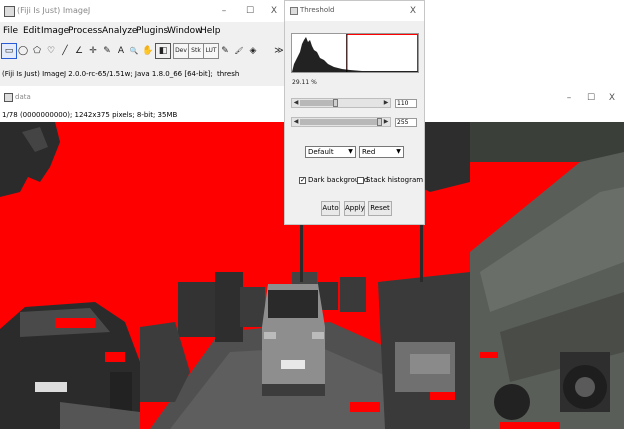 The height and width of the screenshot is (429, 624). What do you see at coordinates (336, 103) in the screenshot?
I see `slider-thumb` at bounding box center [336, 103].